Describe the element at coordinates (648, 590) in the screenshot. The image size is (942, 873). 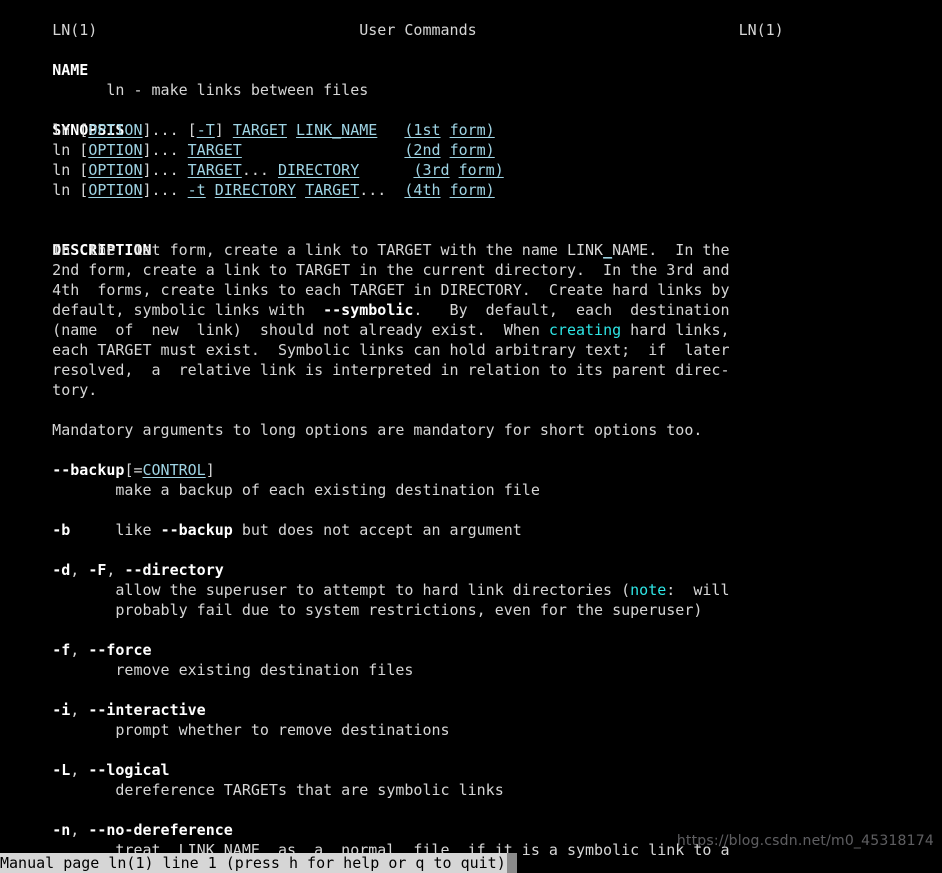
I see `text-run-match: note` at that location.